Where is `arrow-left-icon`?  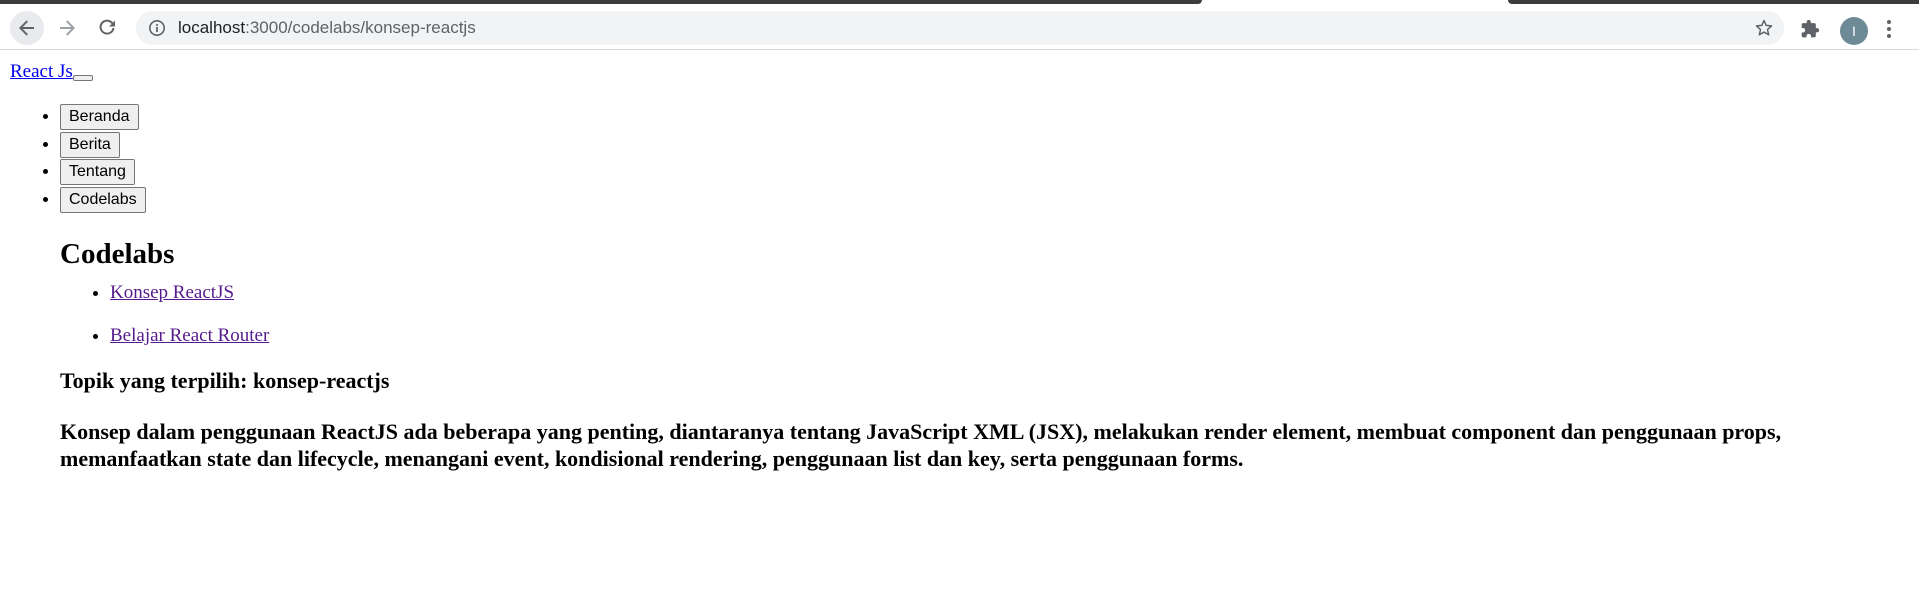 arrow-left-icon is located at coordinates (26, 28).